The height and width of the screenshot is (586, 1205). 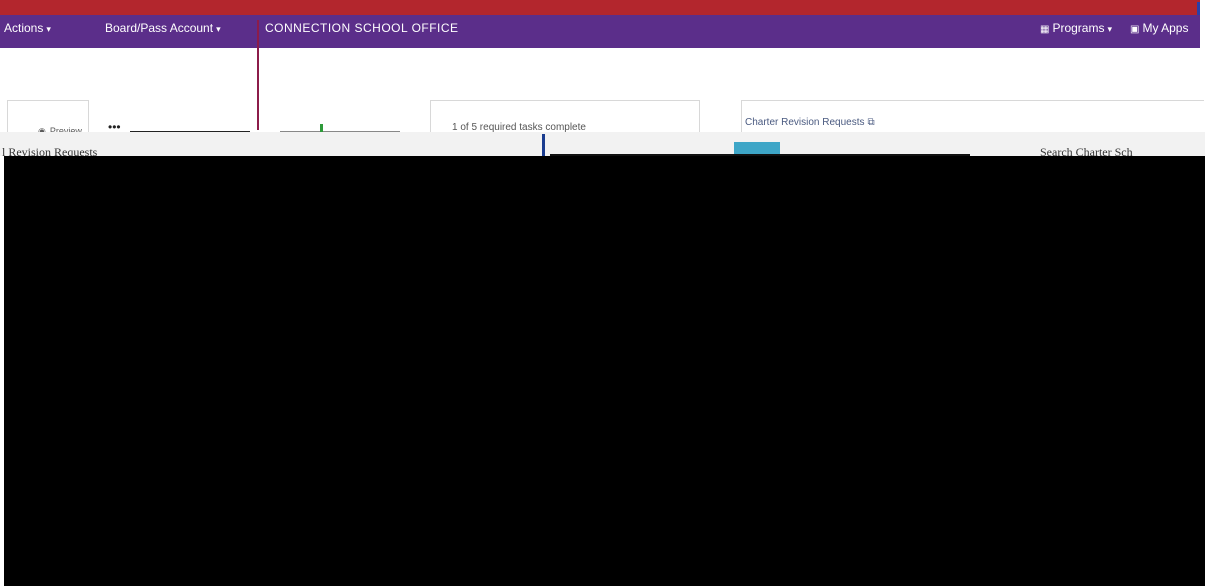 I want to click on organization-title: CONNECTION SCHOOL OFFICE, so click(x=362, y=28).